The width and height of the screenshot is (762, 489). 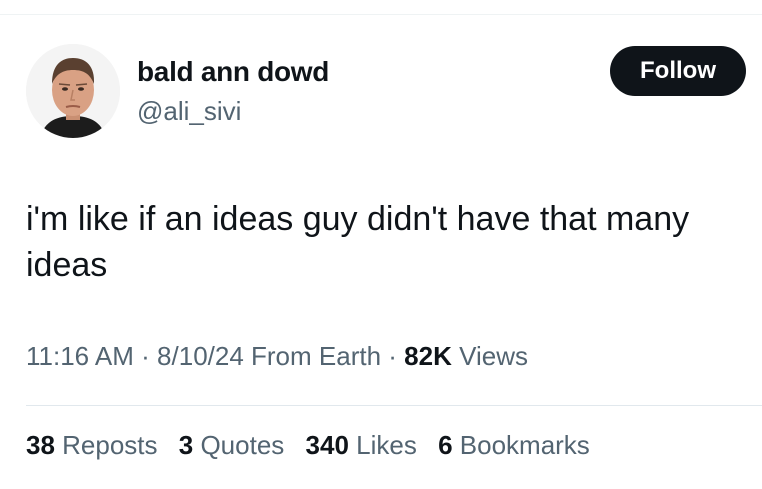 What do you see at coordinates (186, 445) in the screenshot?
I see `quotes-count: 3` at bounding box center [186, 445].